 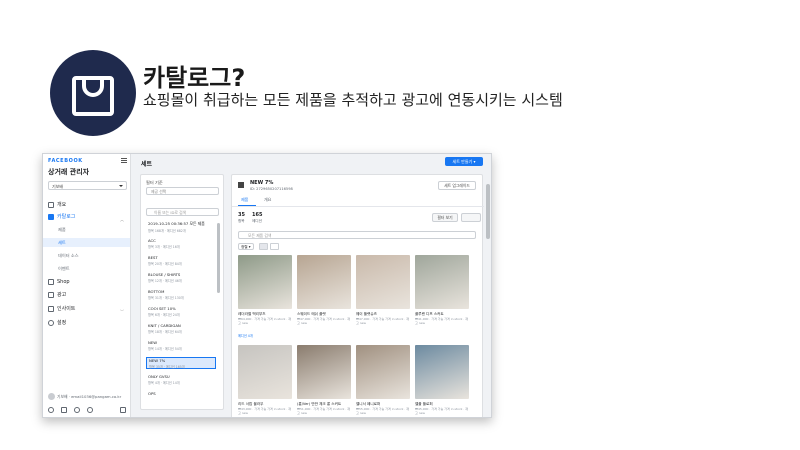 What do you see at coordinates (51, 410) in the screenshot?
I see `settings-icon` at bounding box center [51, 410].